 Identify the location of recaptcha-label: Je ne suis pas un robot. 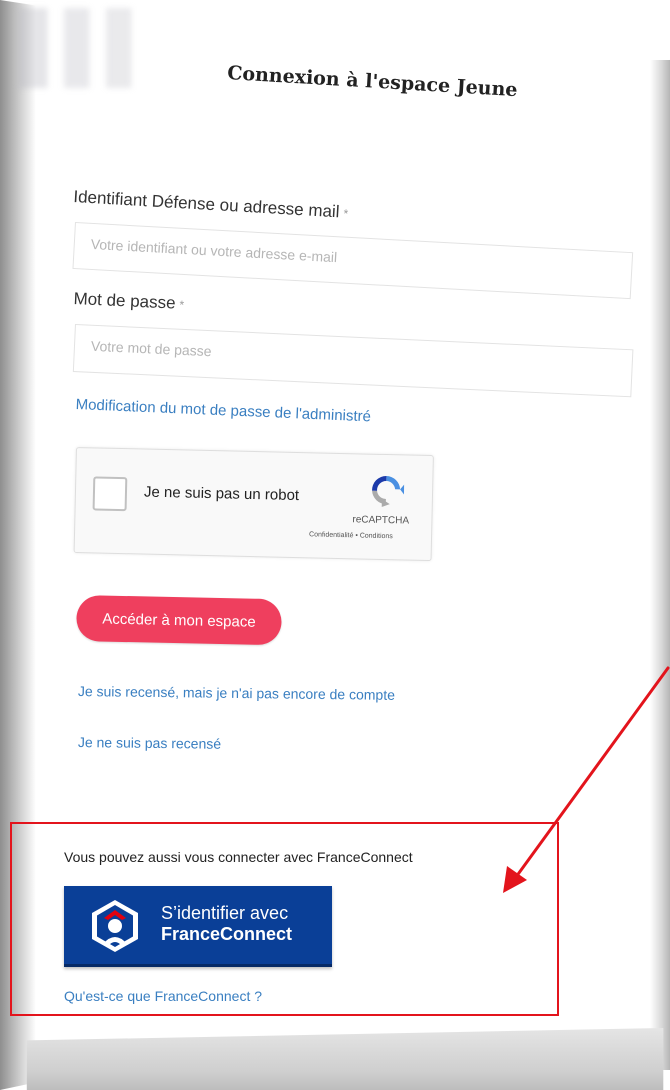
(221, 494).